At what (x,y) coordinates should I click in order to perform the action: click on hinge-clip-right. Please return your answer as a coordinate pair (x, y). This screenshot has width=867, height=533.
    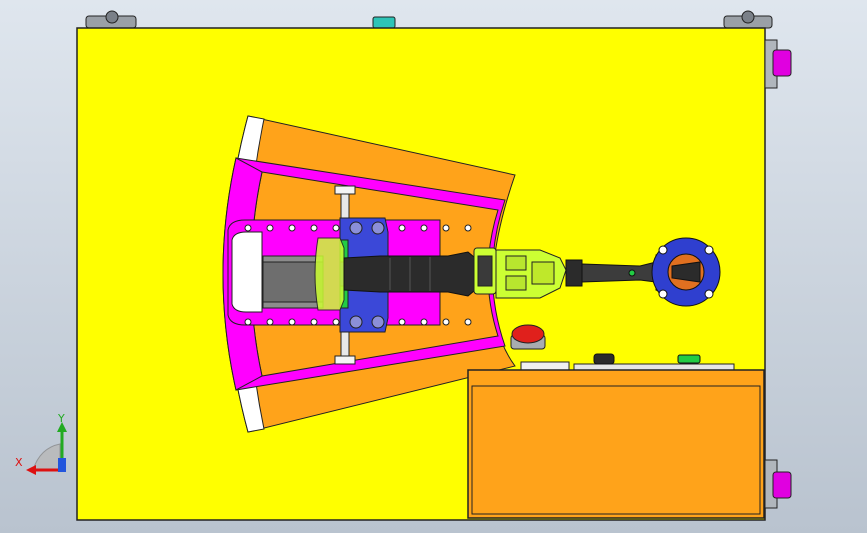
    Looking at the image, I should click on (748, 19).